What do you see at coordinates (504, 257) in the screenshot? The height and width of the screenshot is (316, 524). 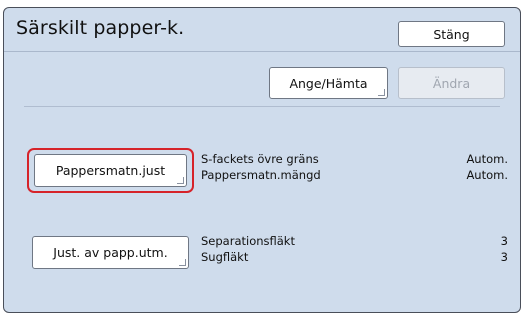 I see `setting-value-suction-fan: 3` at bounding box center [504, 257].